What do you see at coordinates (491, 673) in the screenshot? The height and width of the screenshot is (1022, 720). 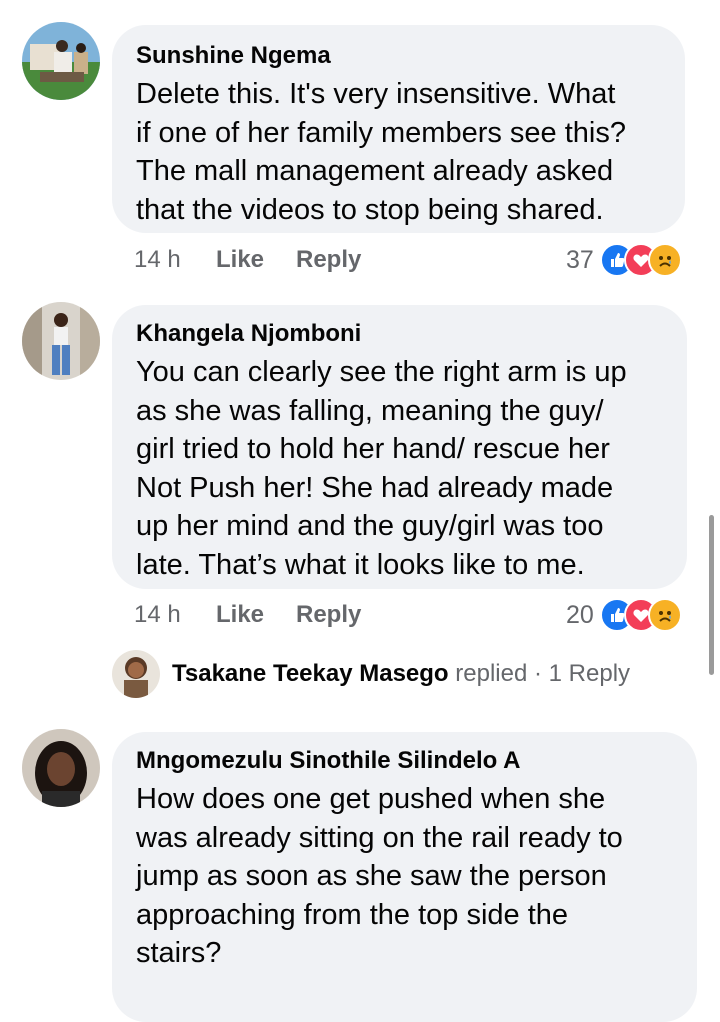 I see `reply-action: replied` at bounding box center [491, 673].